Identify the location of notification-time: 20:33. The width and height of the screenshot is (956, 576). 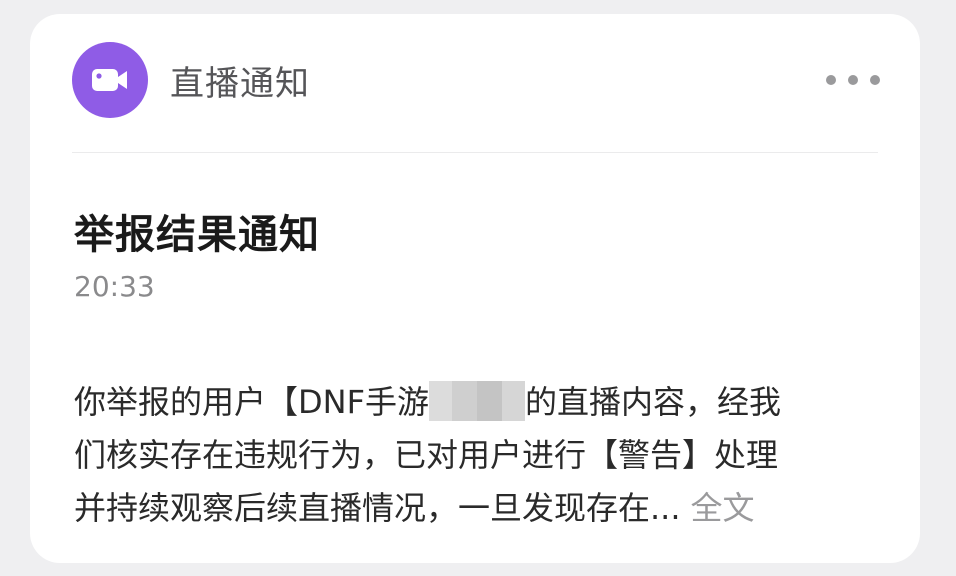
(114, 286).